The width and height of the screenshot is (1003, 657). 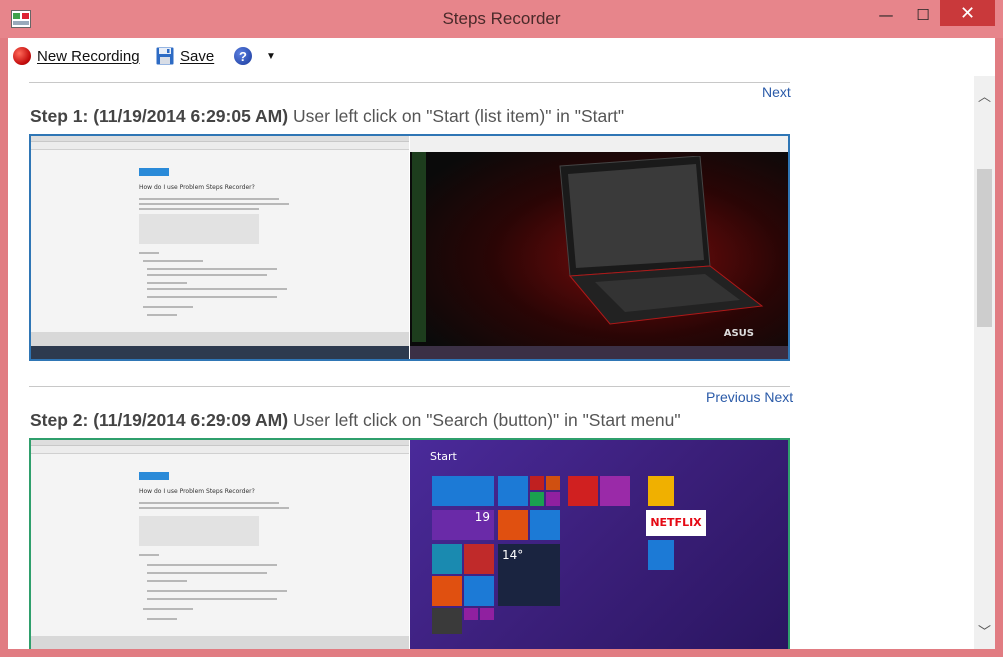 What do you see at coordinates (984, 362) in the screenshot?
I see `vertical-scrollbar: ︿ ﹀` at bounding box center [984, 362].